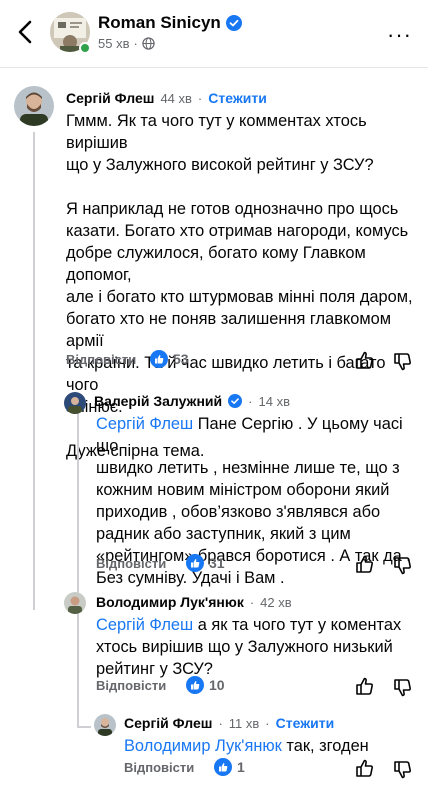  I want to click on comment-header: Валерій Залужний · 14 хв, so click(192, 401).